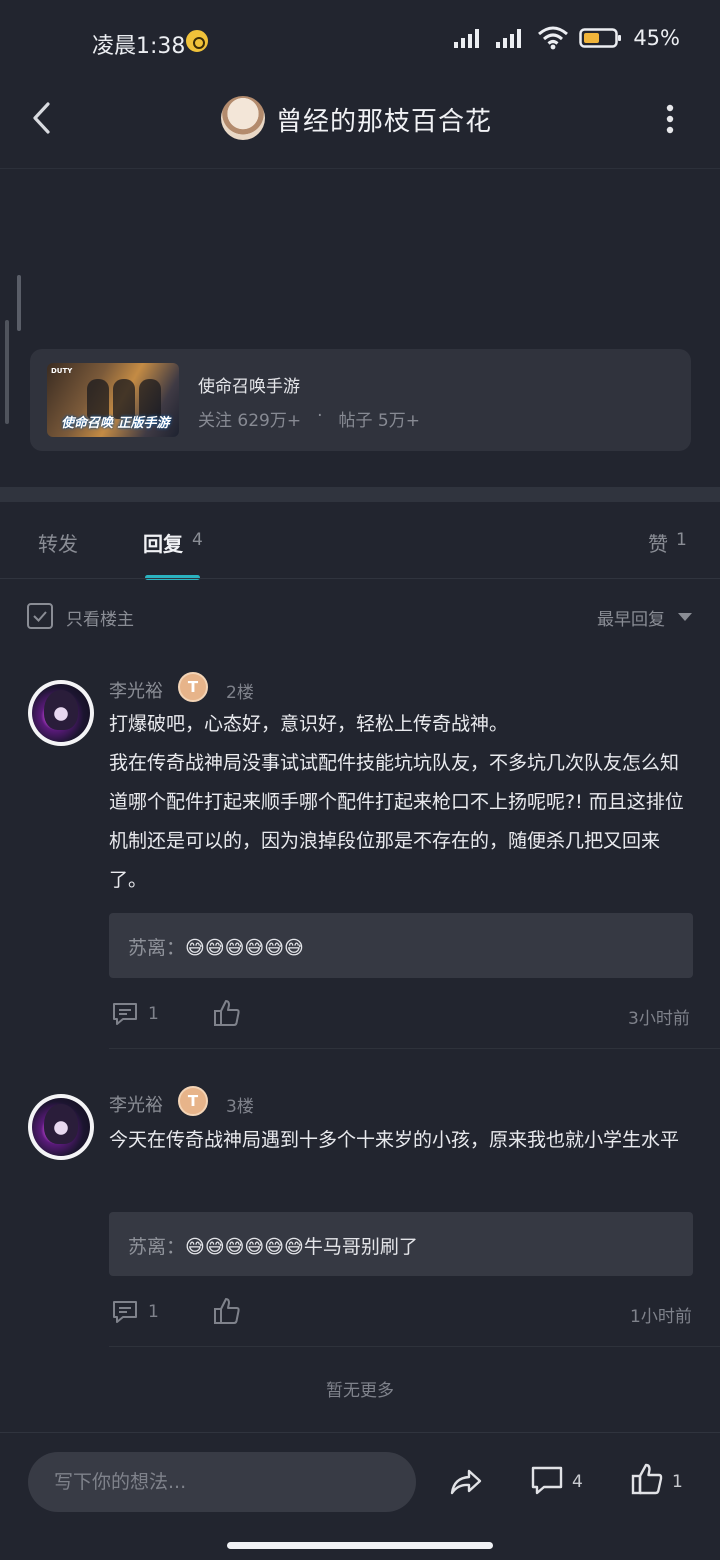  I want to click on tab-like-count: 1, so click(681, 540).